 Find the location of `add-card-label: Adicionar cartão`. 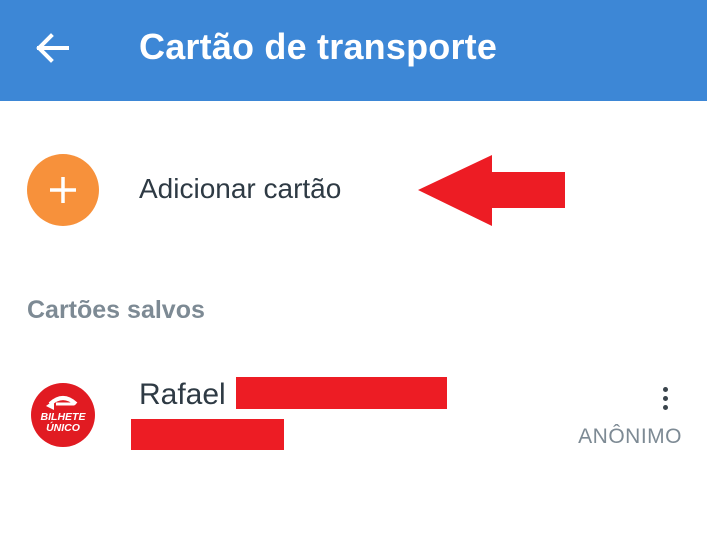

add-card-label: Adicionar cartão is located at coordinates (240, 188).